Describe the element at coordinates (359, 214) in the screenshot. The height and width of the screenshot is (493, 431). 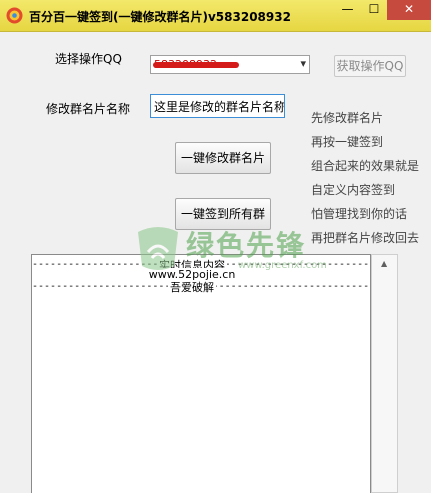
I see `hint-line-5: 怕管理找到你的话` at that location.